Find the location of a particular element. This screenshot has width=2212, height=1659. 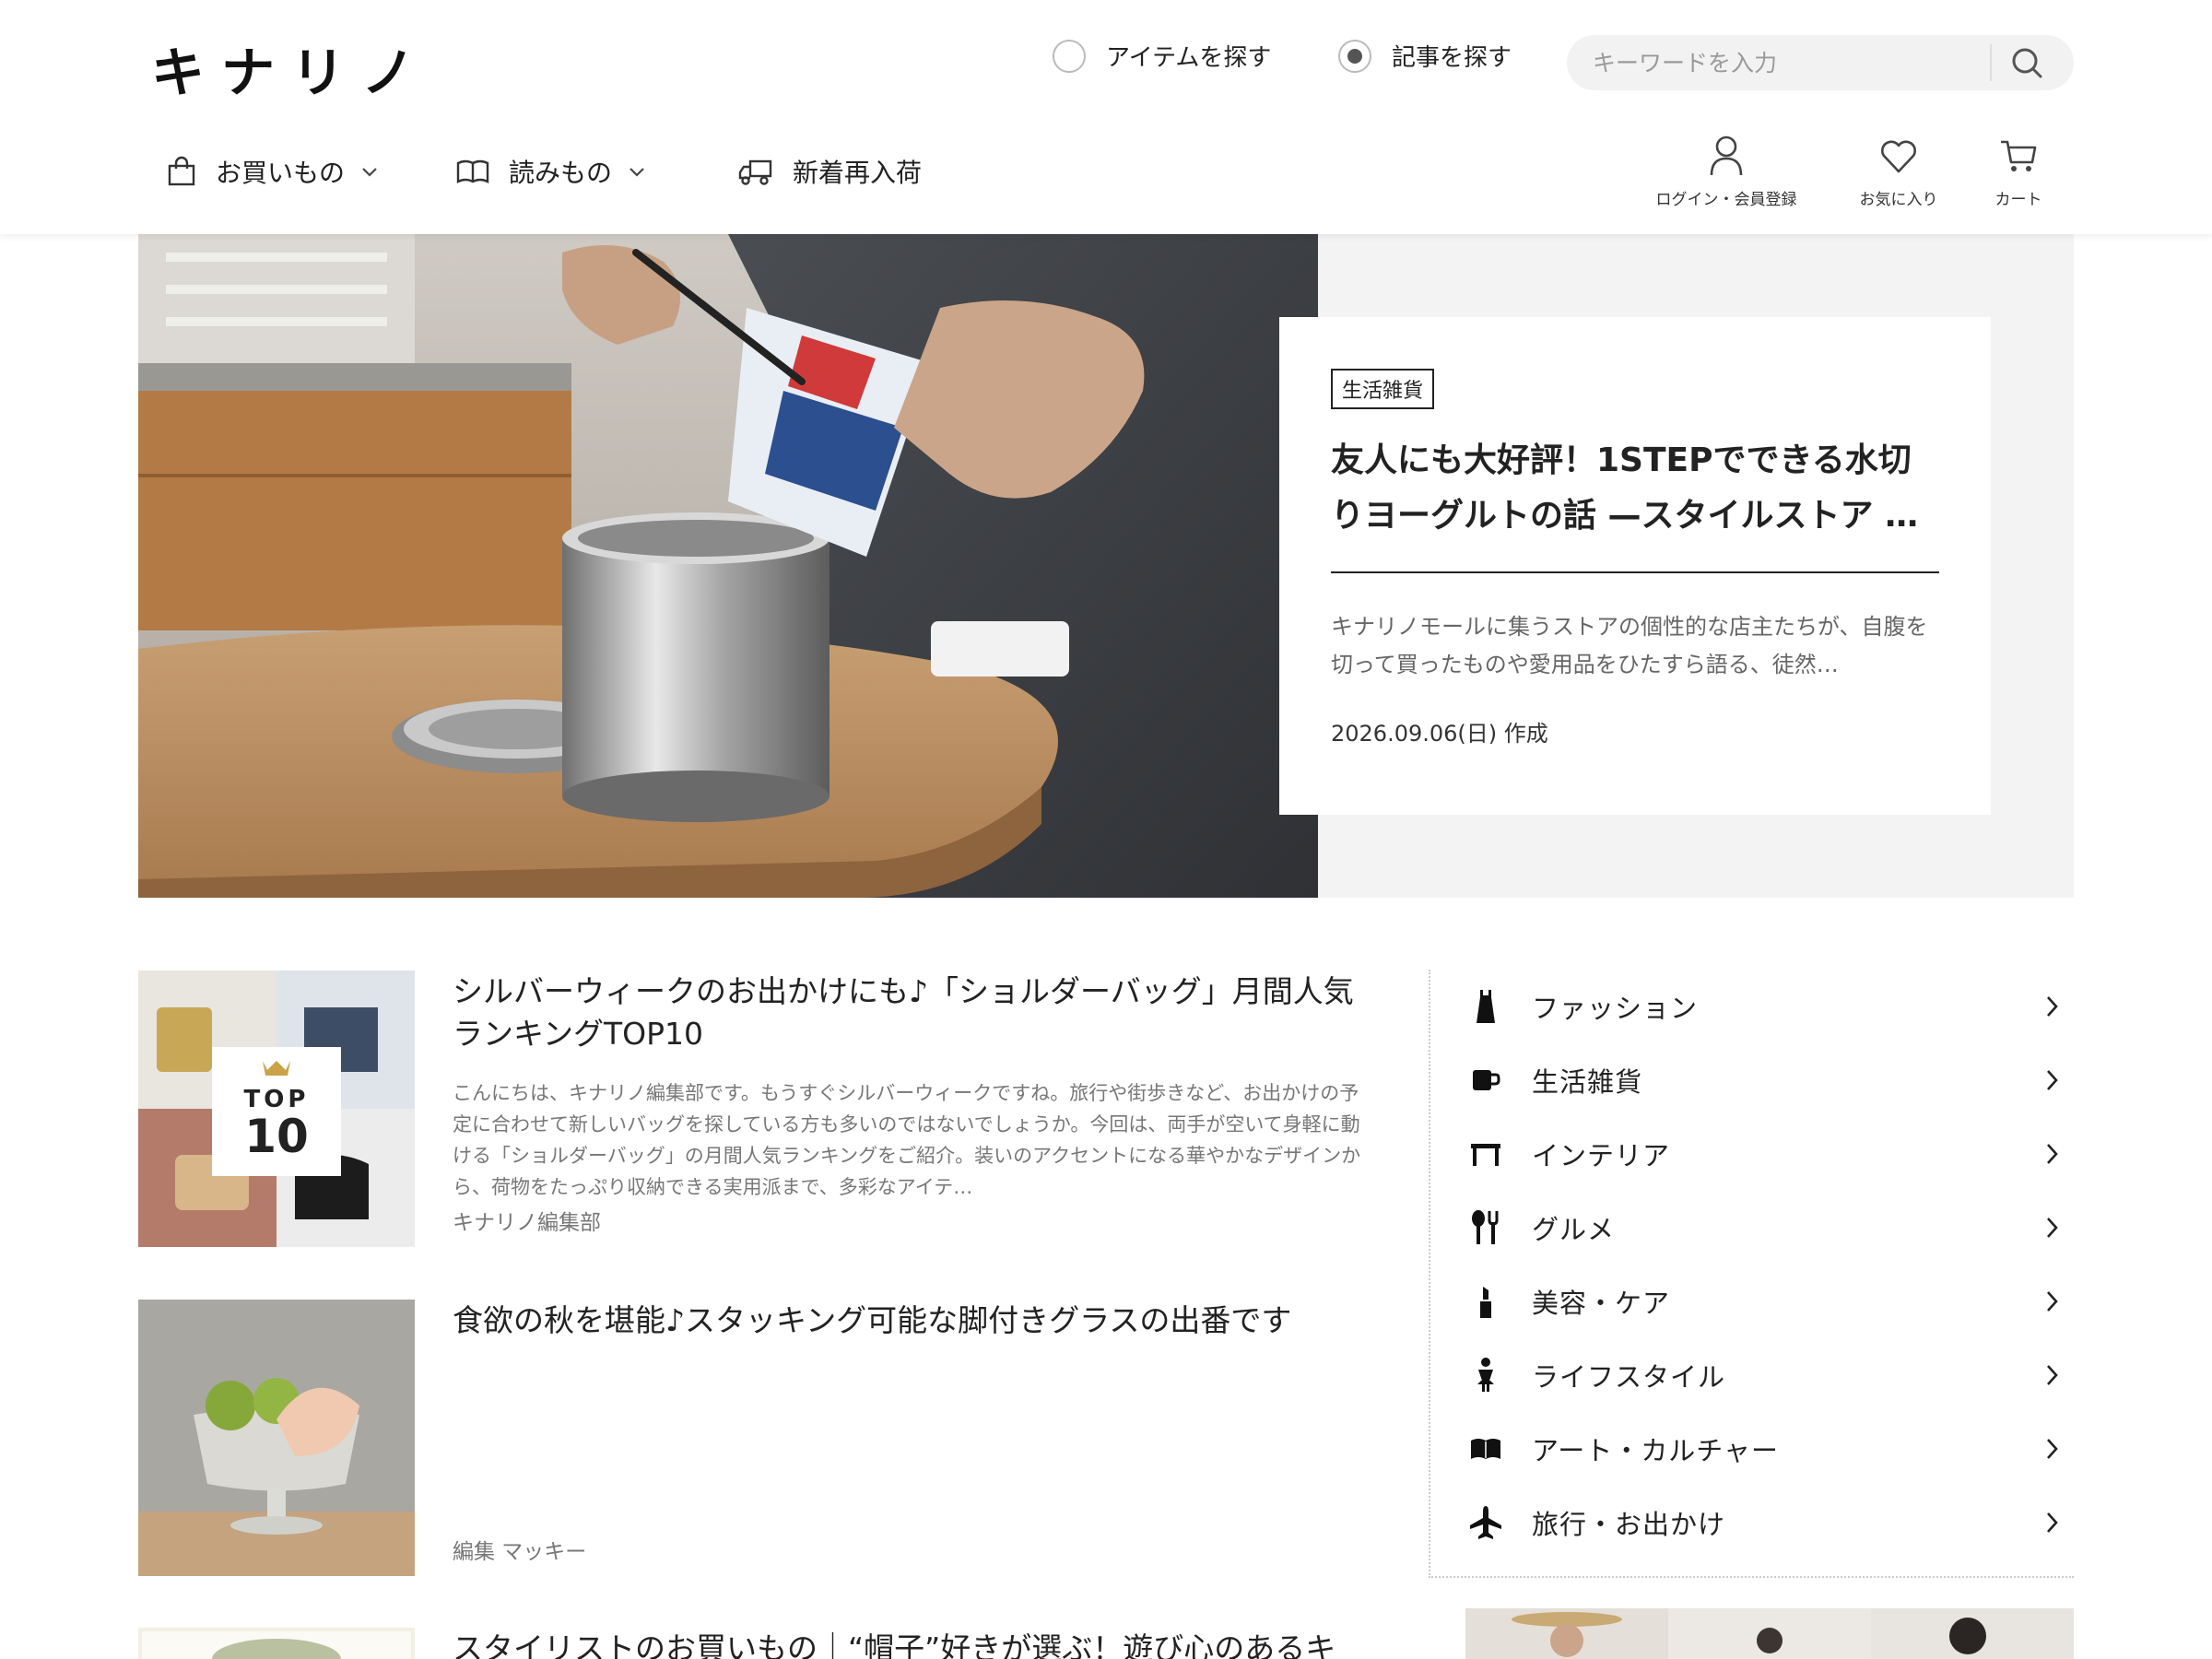

search-icon is located at coordinates (2027, 63).